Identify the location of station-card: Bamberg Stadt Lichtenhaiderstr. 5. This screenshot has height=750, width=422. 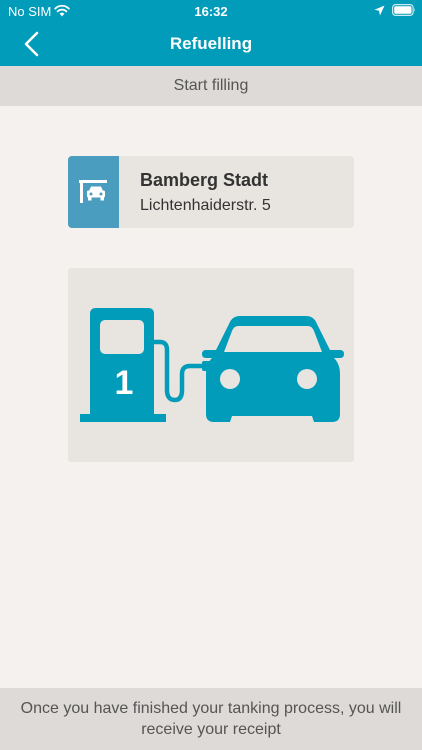
(211, 192).